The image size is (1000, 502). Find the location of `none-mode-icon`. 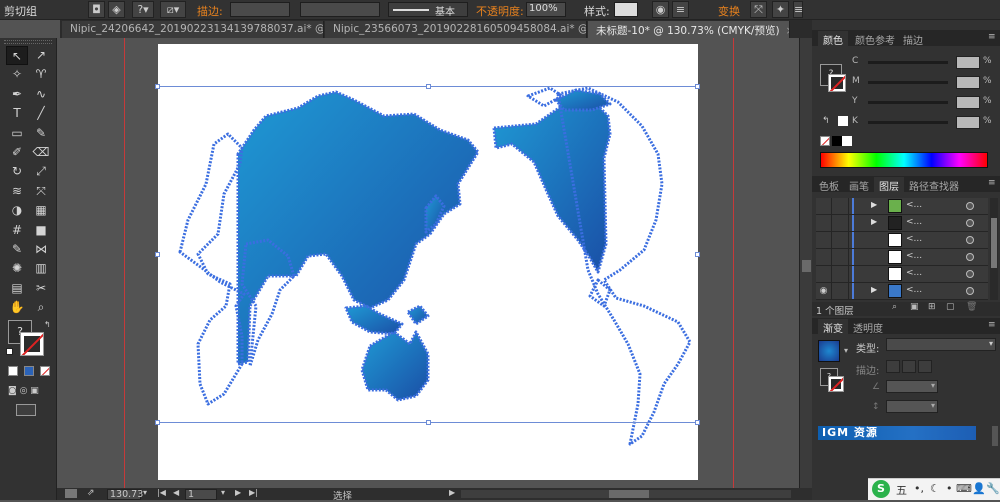

none-mode-icon is located at coordinates (45, 371).